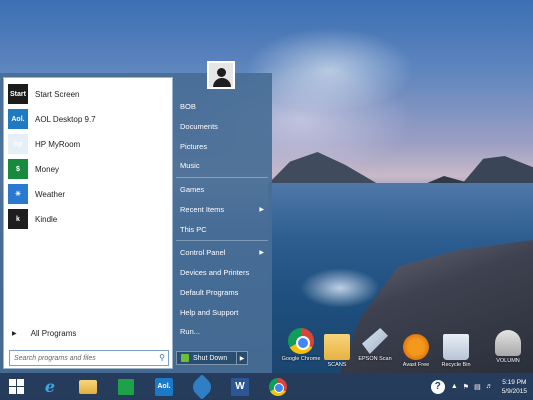 The width and height of the screenshot is (533, 400). I want to click on money-icon: $, so click(18, 169).